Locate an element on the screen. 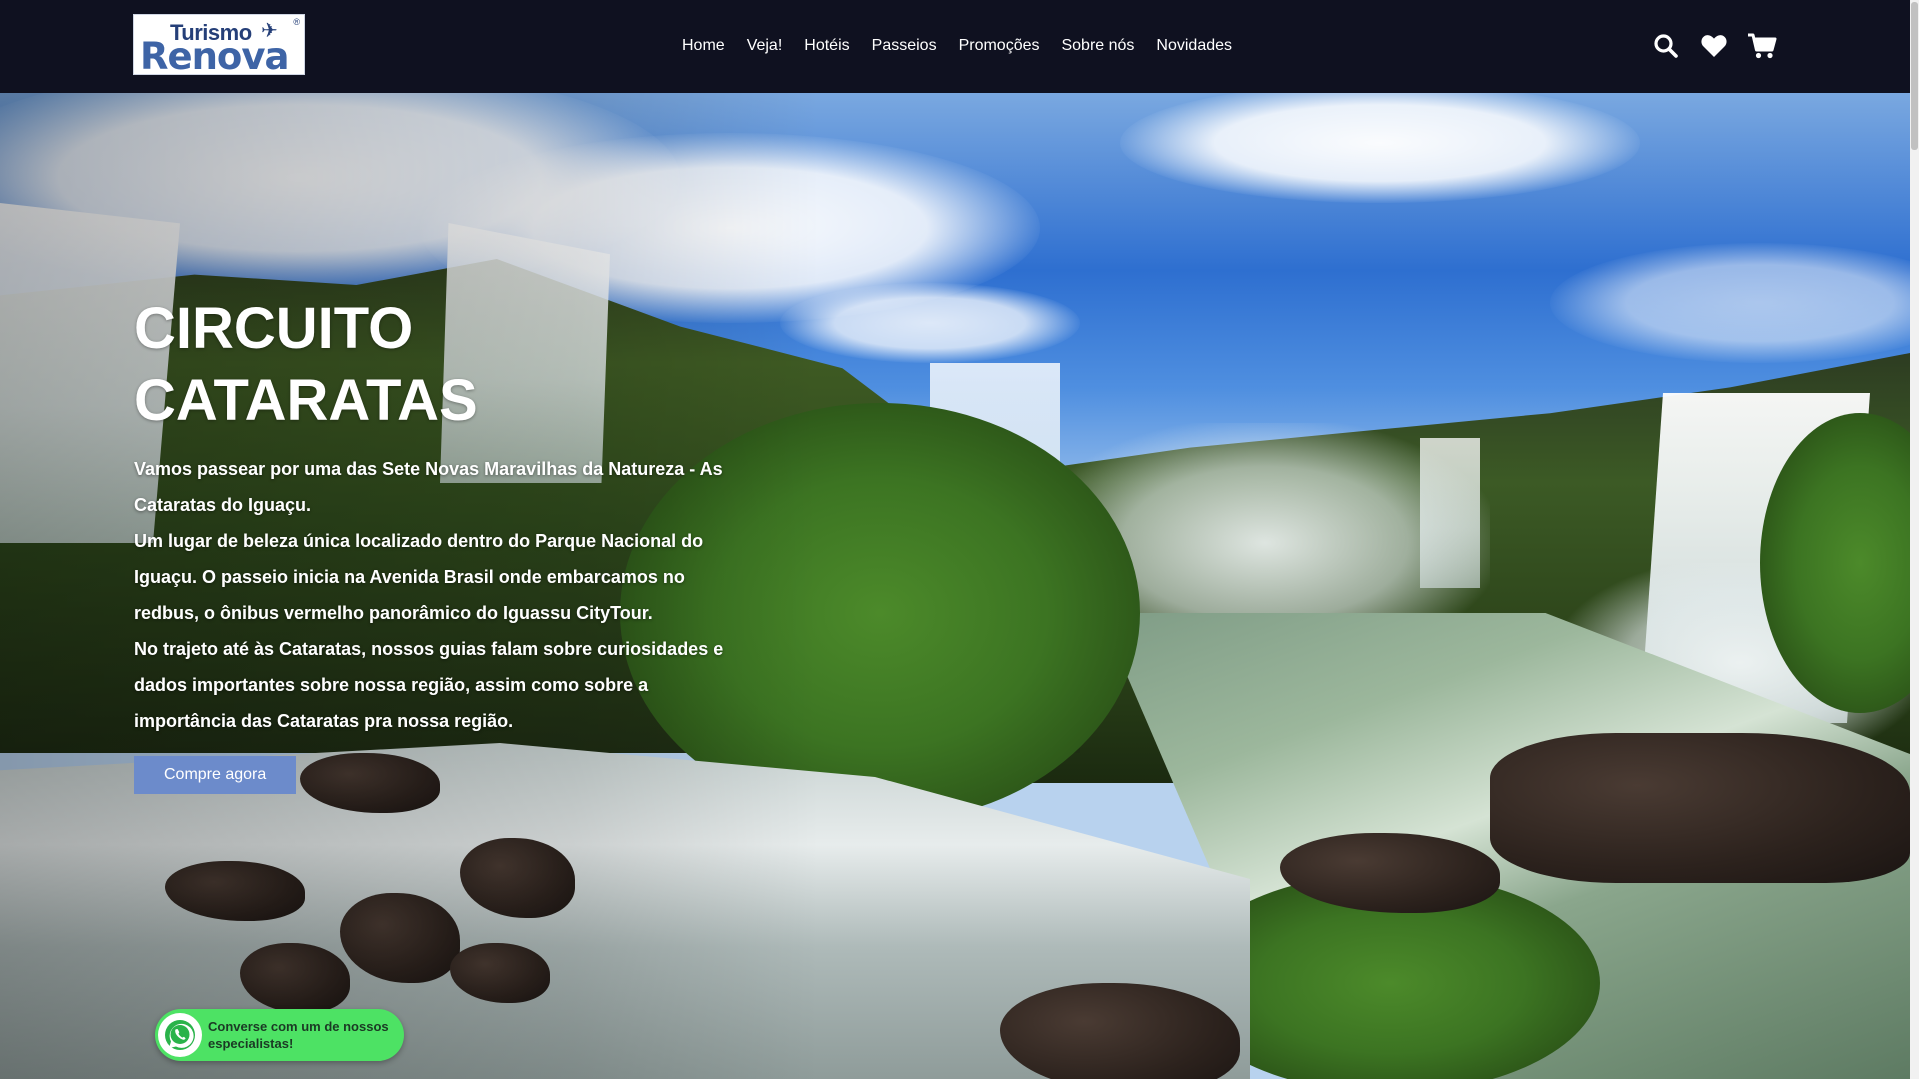  nav-item-sobre-nos: Sobre nós is located at coordinates (1097, 46).